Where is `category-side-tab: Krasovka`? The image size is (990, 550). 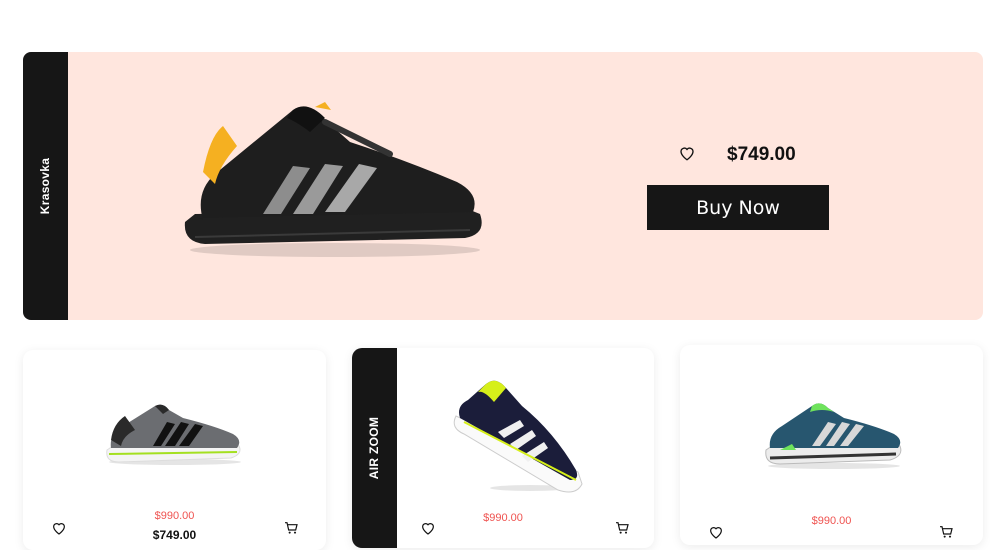
category-side-tab: Krasovka is located at coordinates (45, 186).